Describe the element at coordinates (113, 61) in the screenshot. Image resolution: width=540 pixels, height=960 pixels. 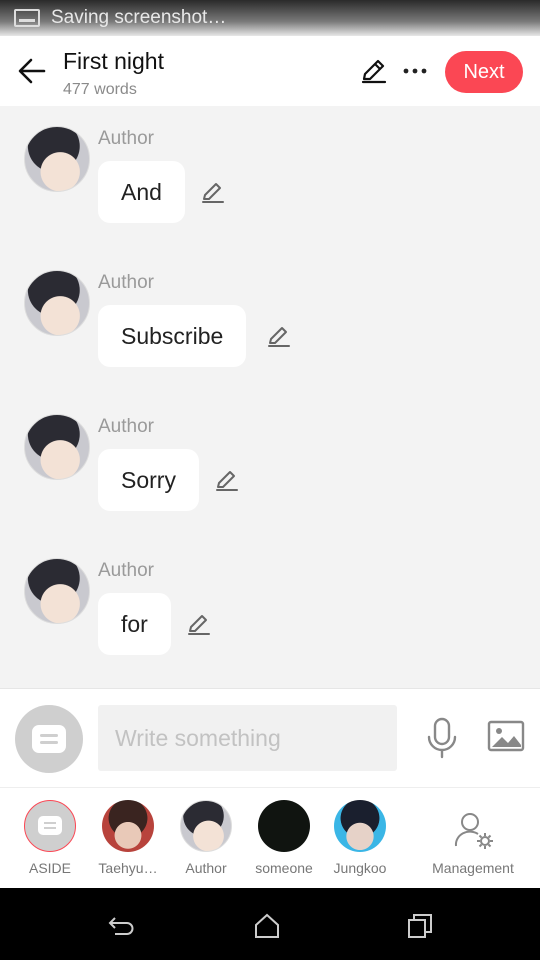
I see `page-title: First night` at that location.